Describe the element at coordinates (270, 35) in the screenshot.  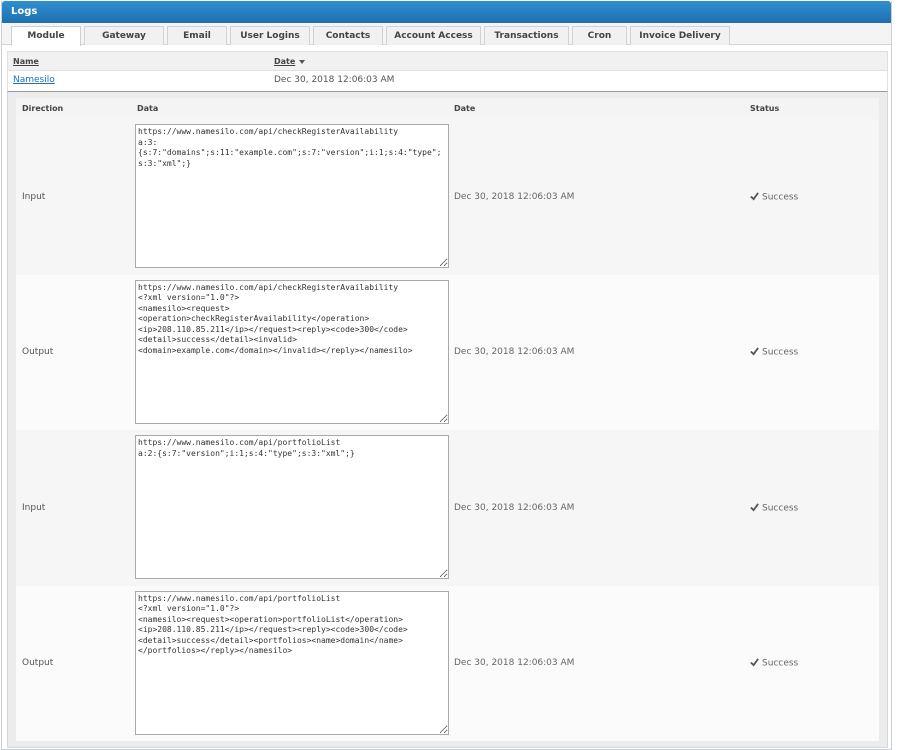
I see `tab-user-logins: User Logins` at that location.